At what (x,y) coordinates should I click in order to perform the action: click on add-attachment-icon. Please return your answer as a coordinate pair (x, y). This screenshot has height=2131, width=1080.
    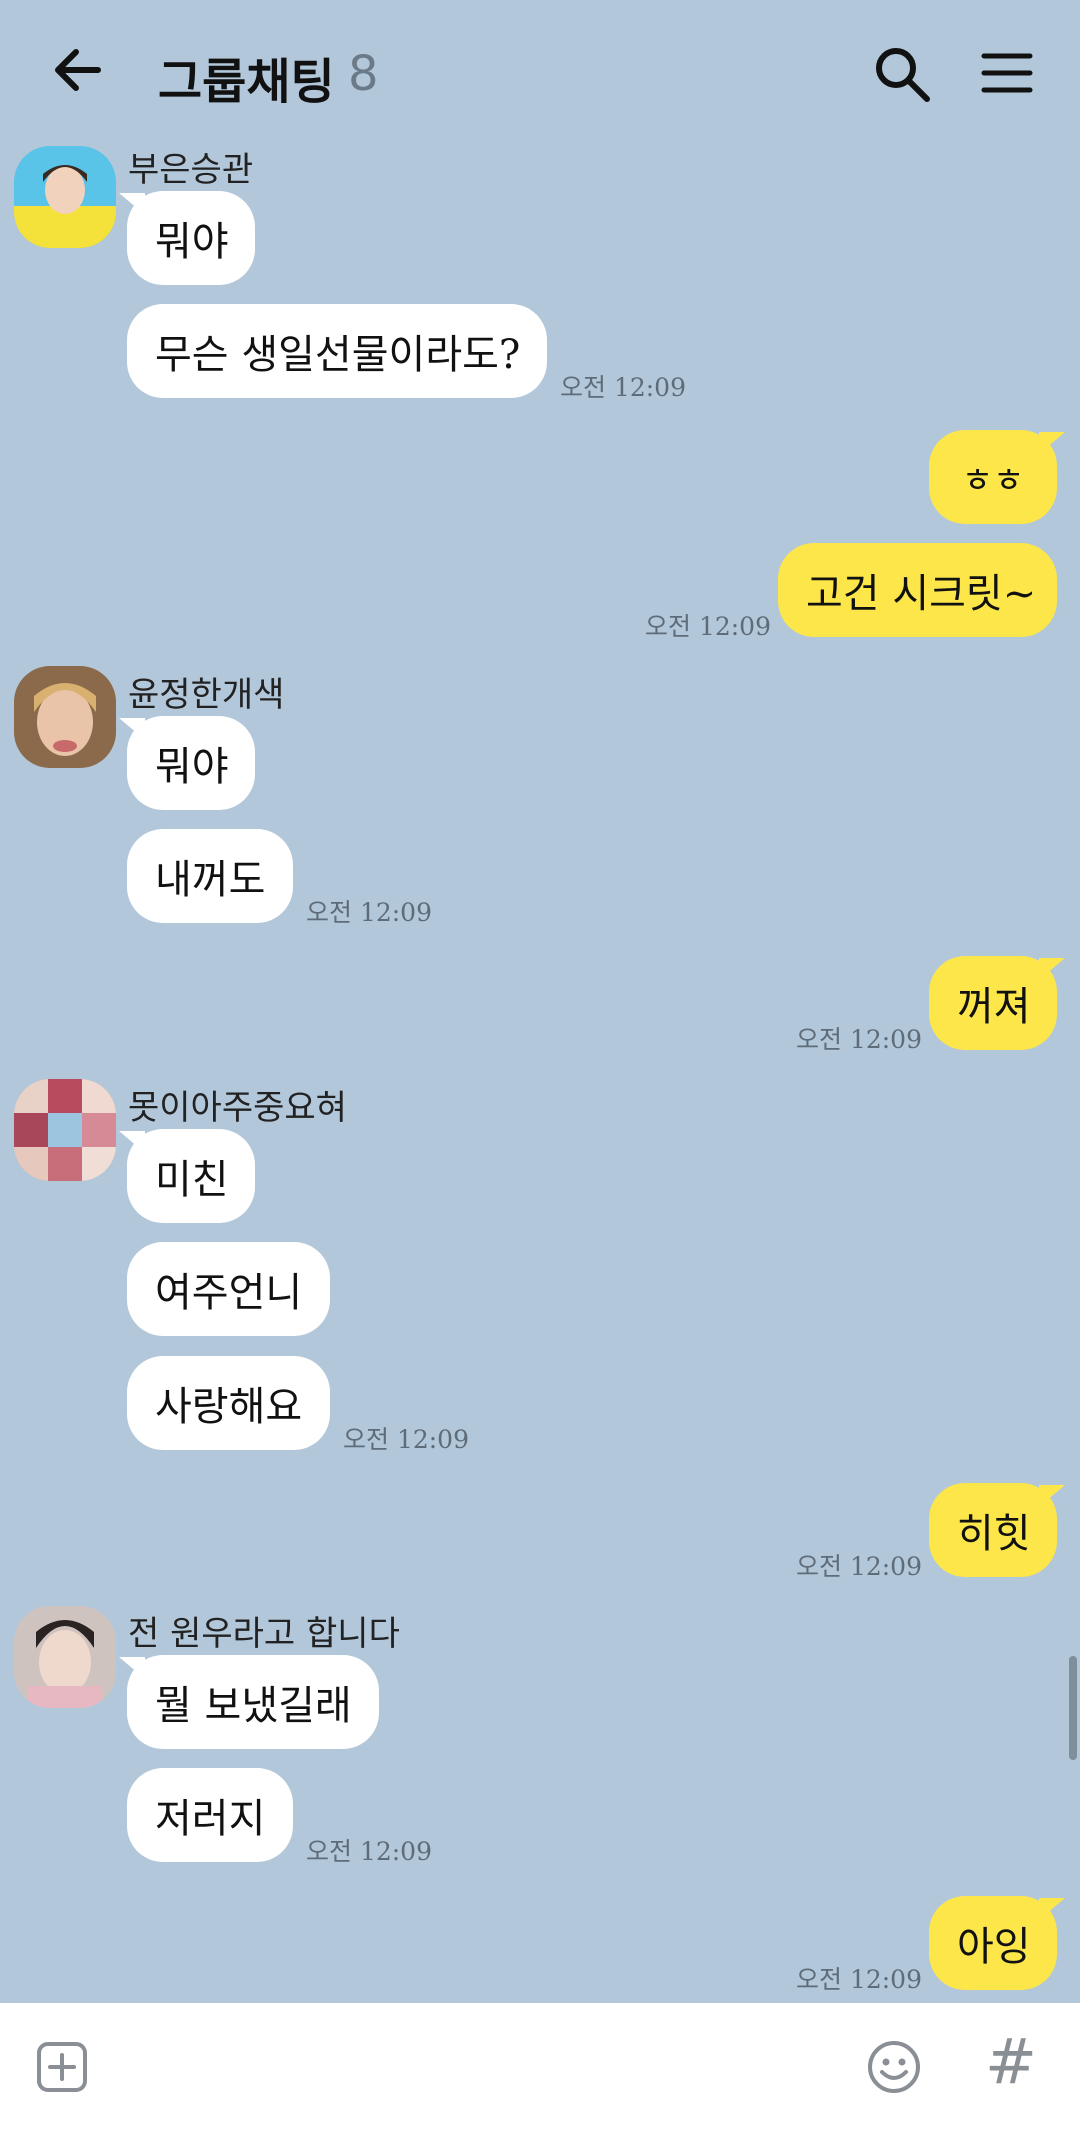
    Looking at the image, I should click on (62, 2067).